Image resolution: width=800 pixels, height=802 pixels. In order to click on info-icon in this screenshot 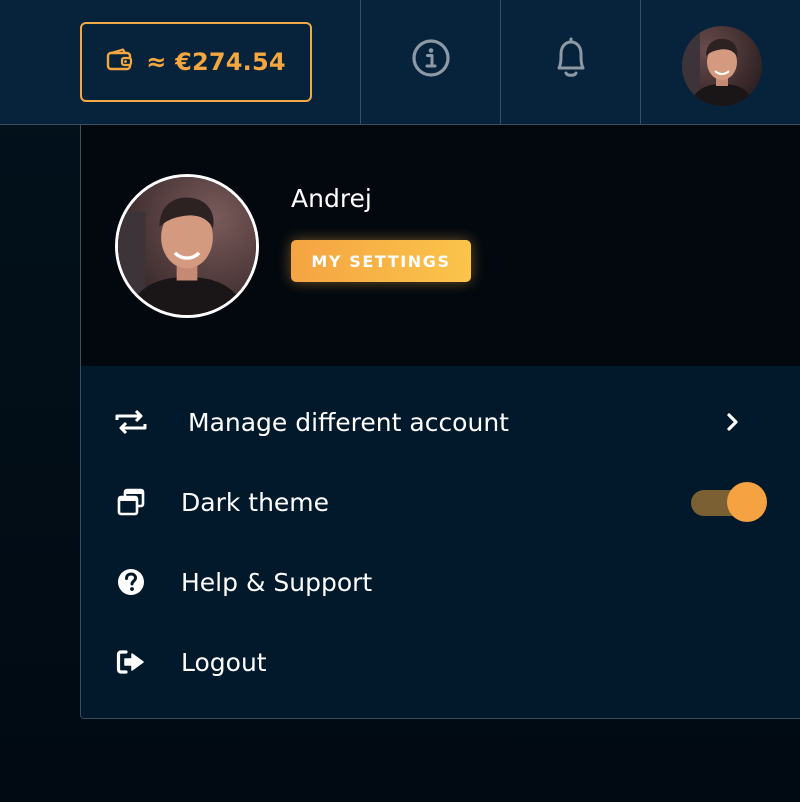, I will do `click(431, 60)`.